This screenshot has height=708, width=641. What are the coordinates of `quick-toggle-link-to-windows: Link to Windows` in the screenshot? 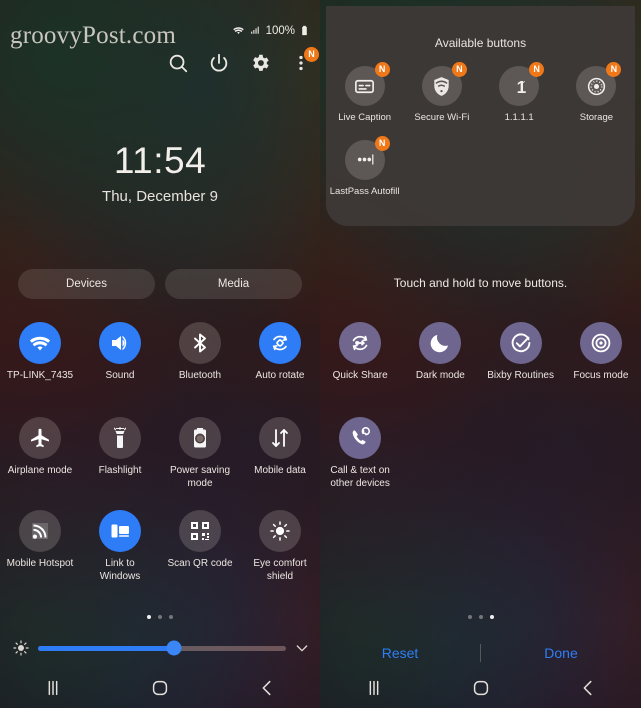 It's located at (120, 546).